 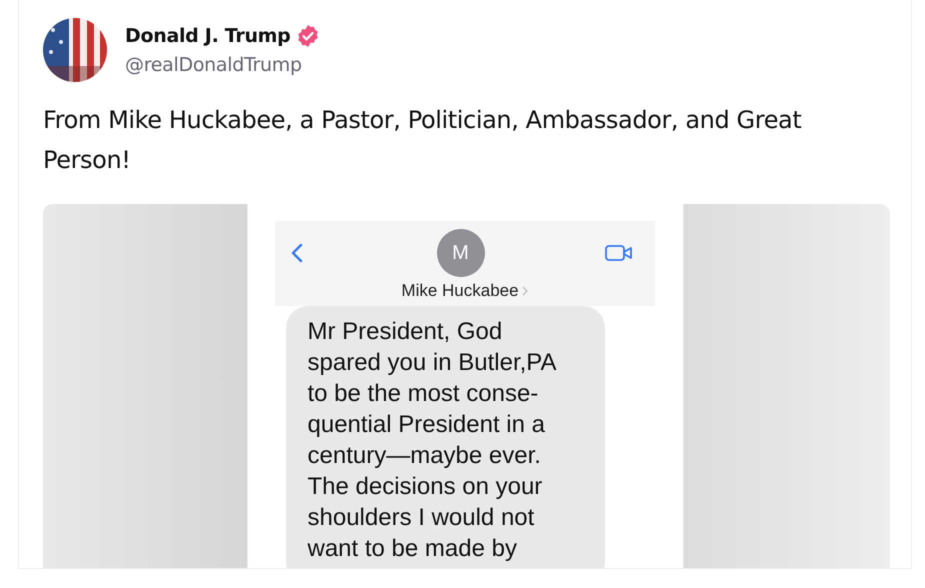 What do you see at coordinates (422, 140) in the screenshot?
I see `post-text: From Mike Huckabee, a Pastor, Politician, Ambassador, and Great Person!` at bounding box center [422, 140].